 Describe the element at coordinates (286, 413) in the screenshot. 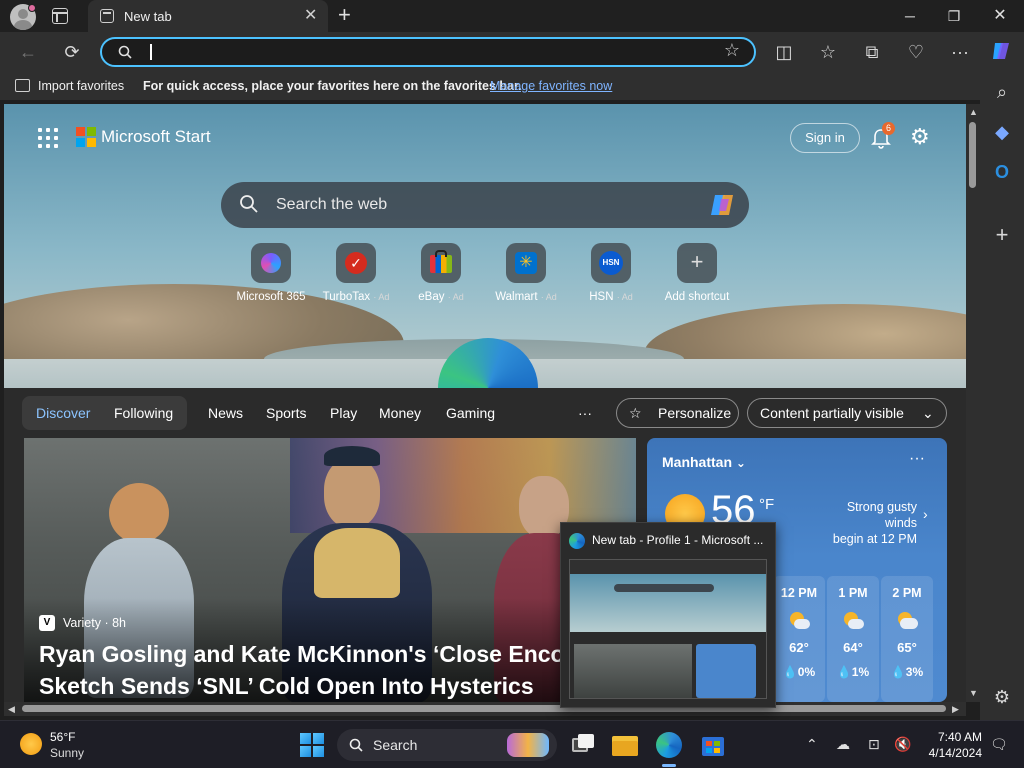

I see `tab-sports: Sports` at that location.